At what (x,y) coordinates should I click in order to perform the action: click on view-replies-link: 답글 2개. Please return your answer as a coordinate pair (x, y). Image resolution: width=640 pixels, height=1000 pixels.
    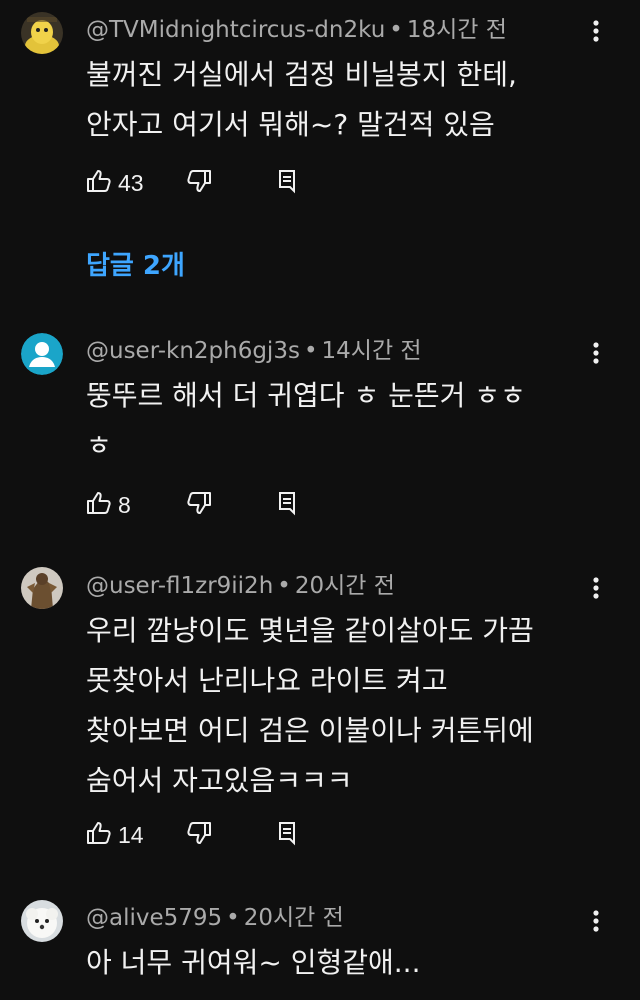
    Looking at the image, I should click on (135, 266).